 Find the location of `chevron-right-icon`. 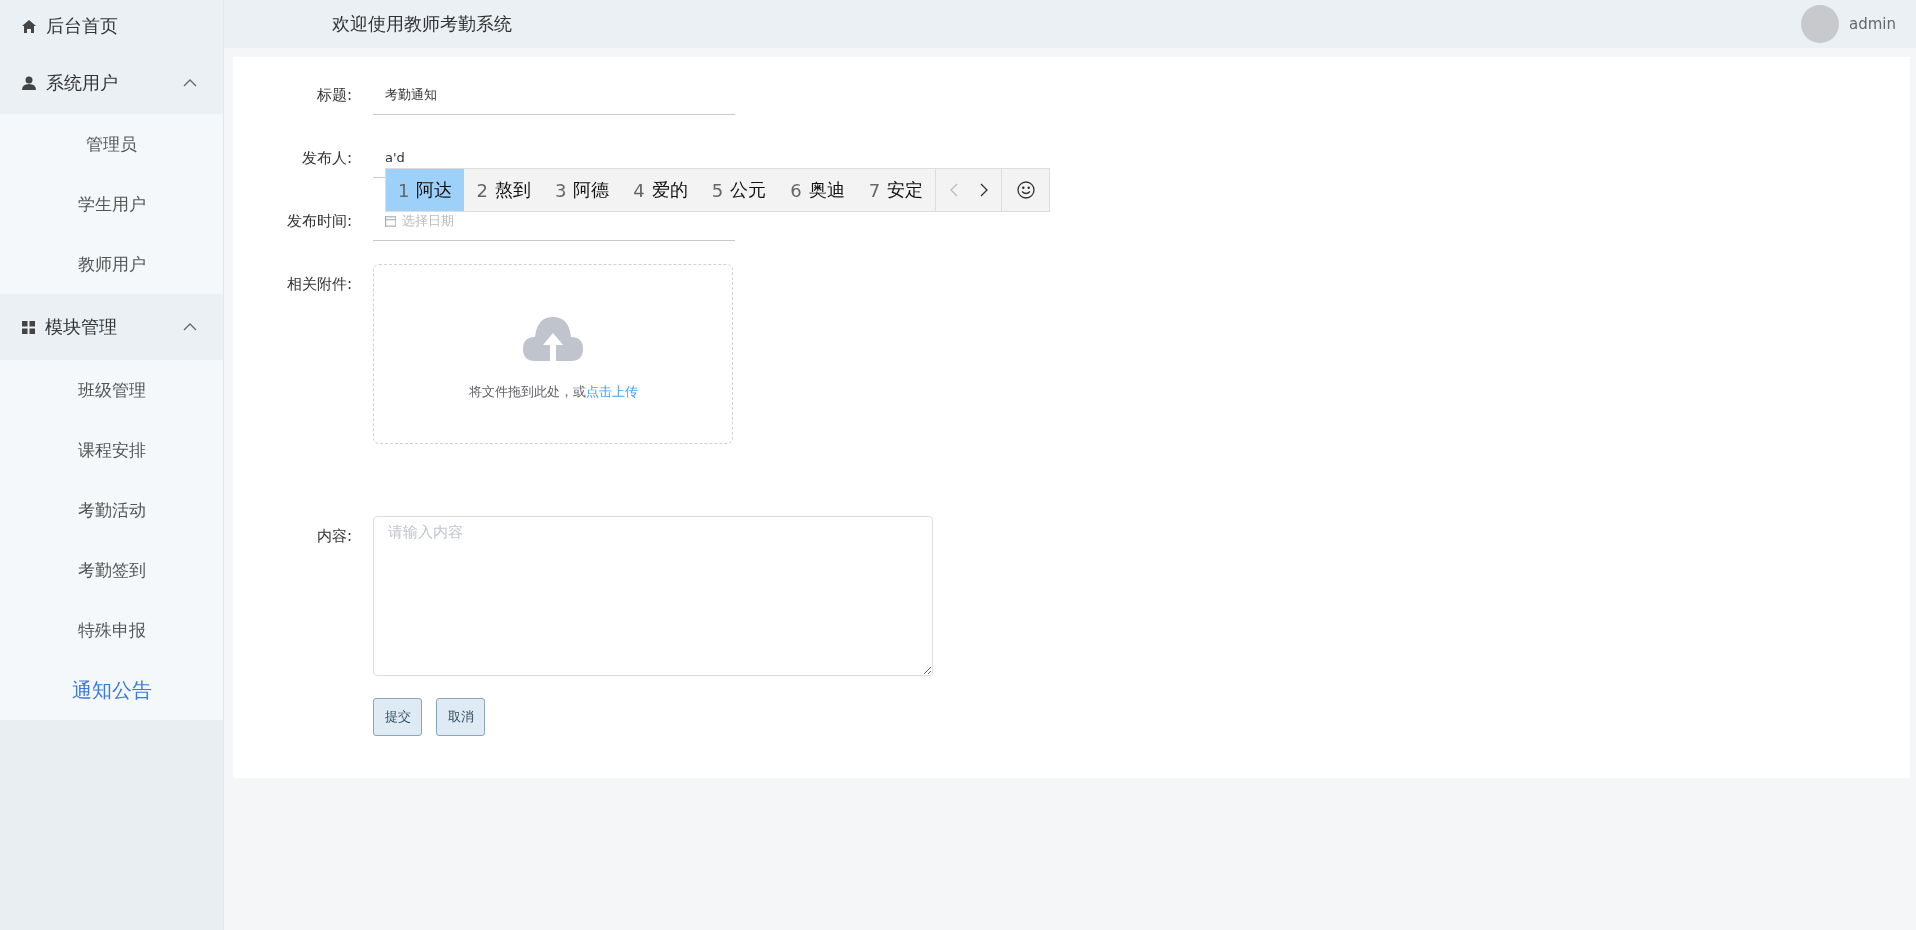

chevron-right-icon is located at coordinates (983, 190).